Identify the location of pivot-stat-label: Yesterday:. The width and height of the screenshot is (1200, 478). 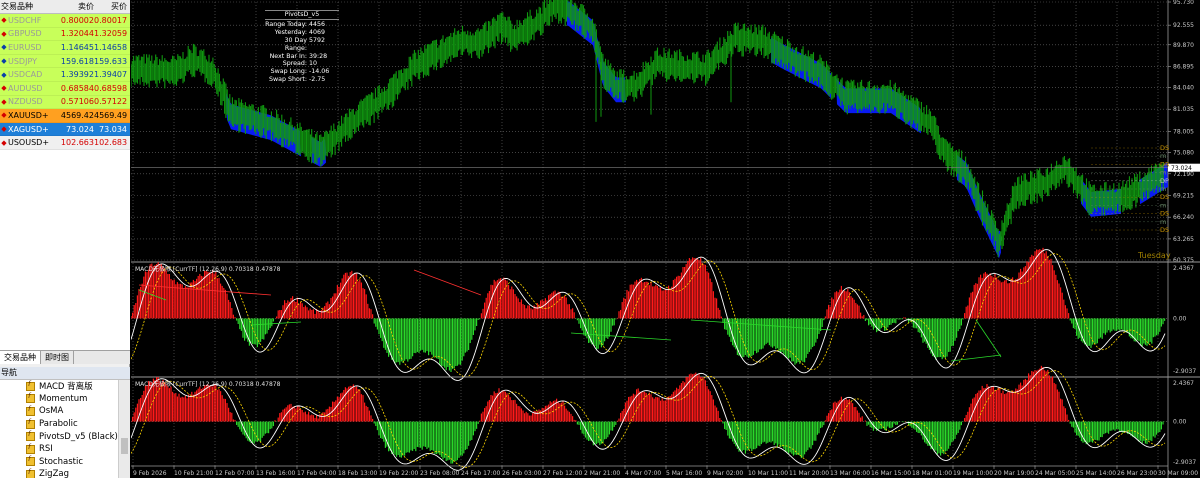
(290, 32).